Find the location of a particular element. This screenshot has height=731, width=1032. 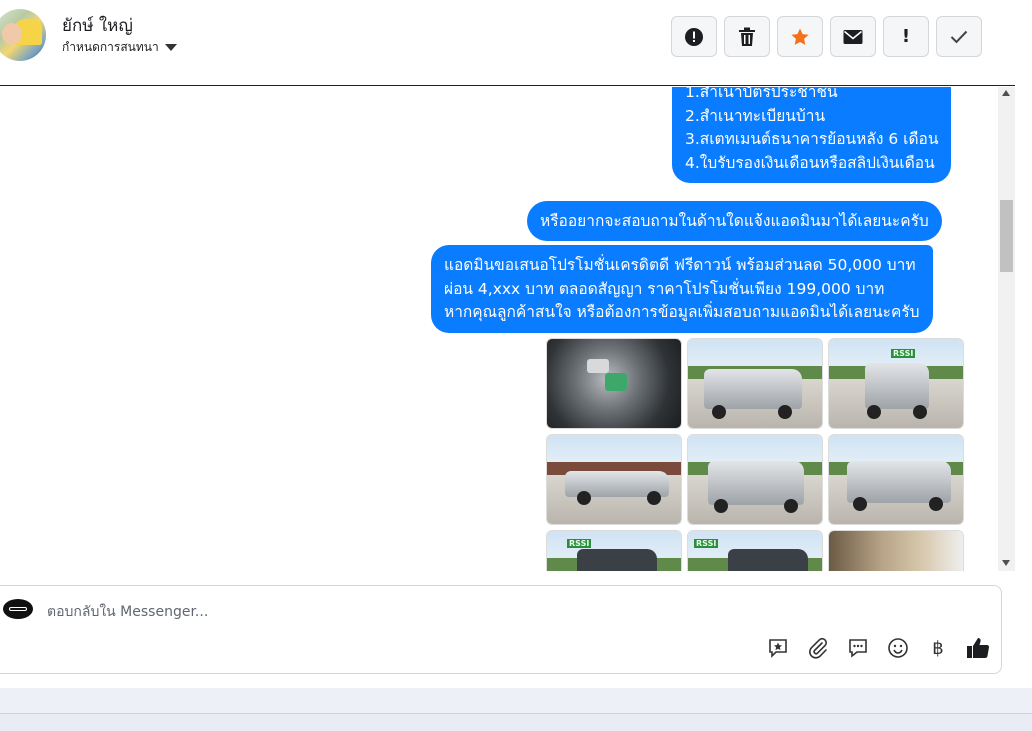

saved-reply-icon is located at coordinates (778, 648).